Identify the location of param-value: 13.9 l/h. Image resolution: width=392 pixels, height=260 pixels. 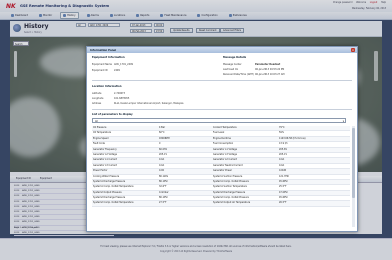
(283, 144).